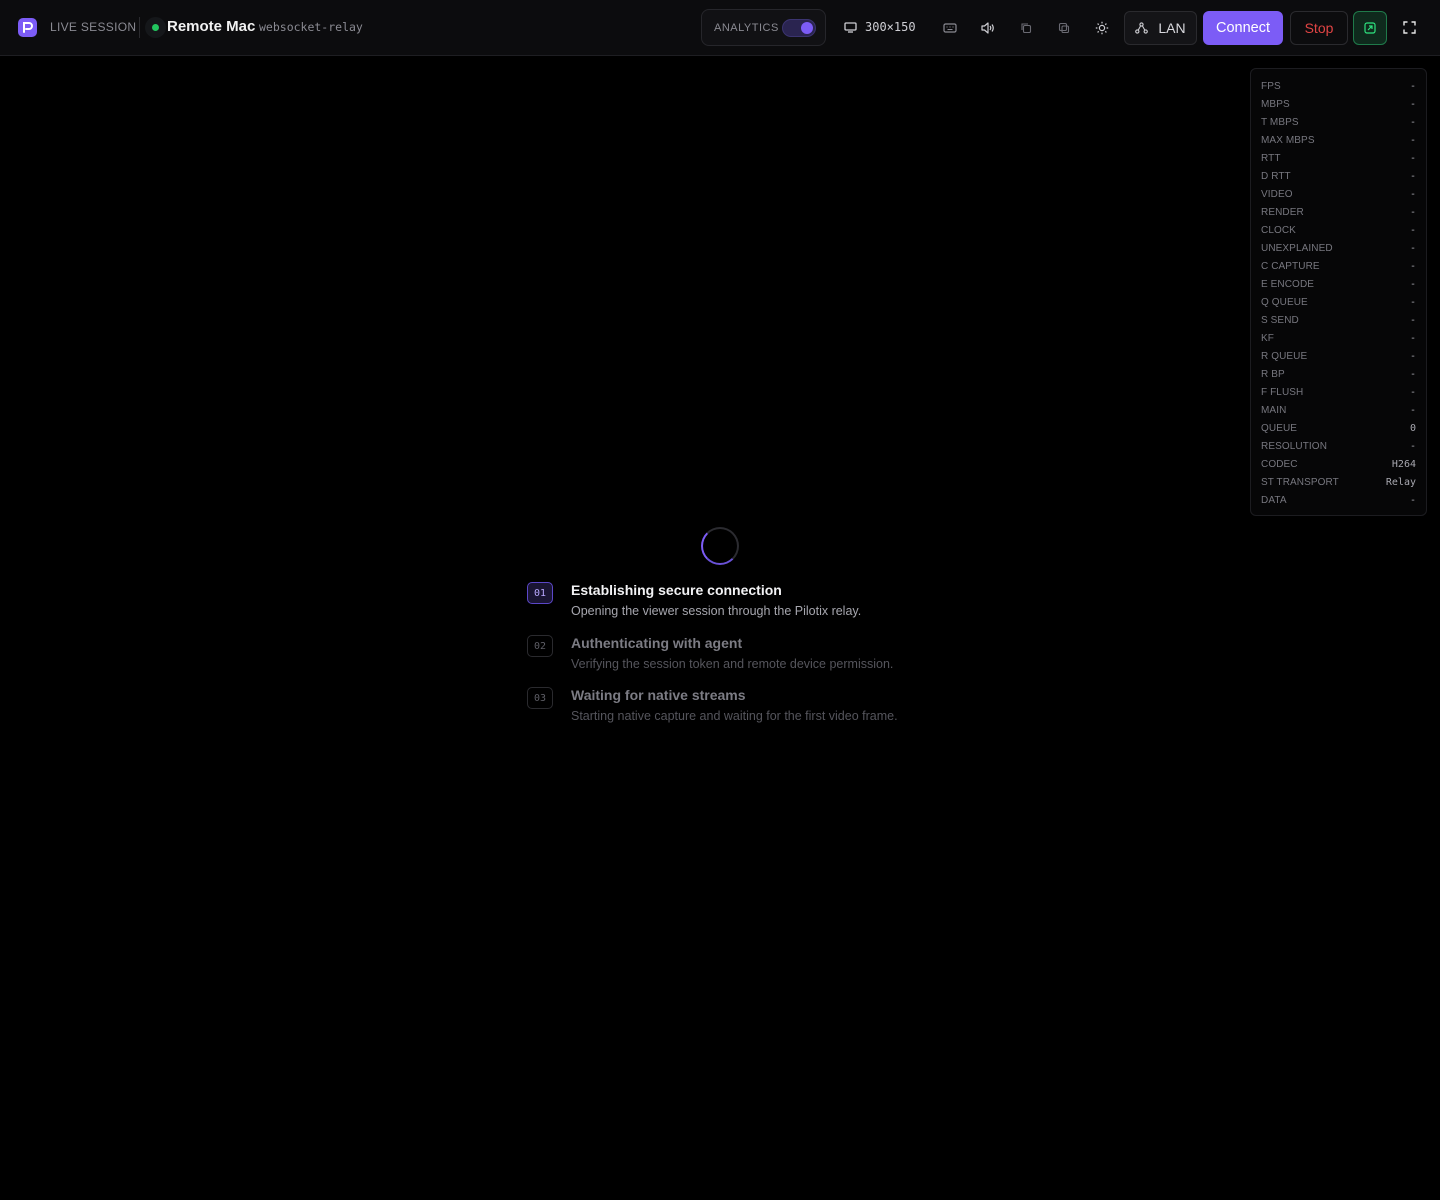  I want to click on stat-label: T MBPS, so click(1280, 122).